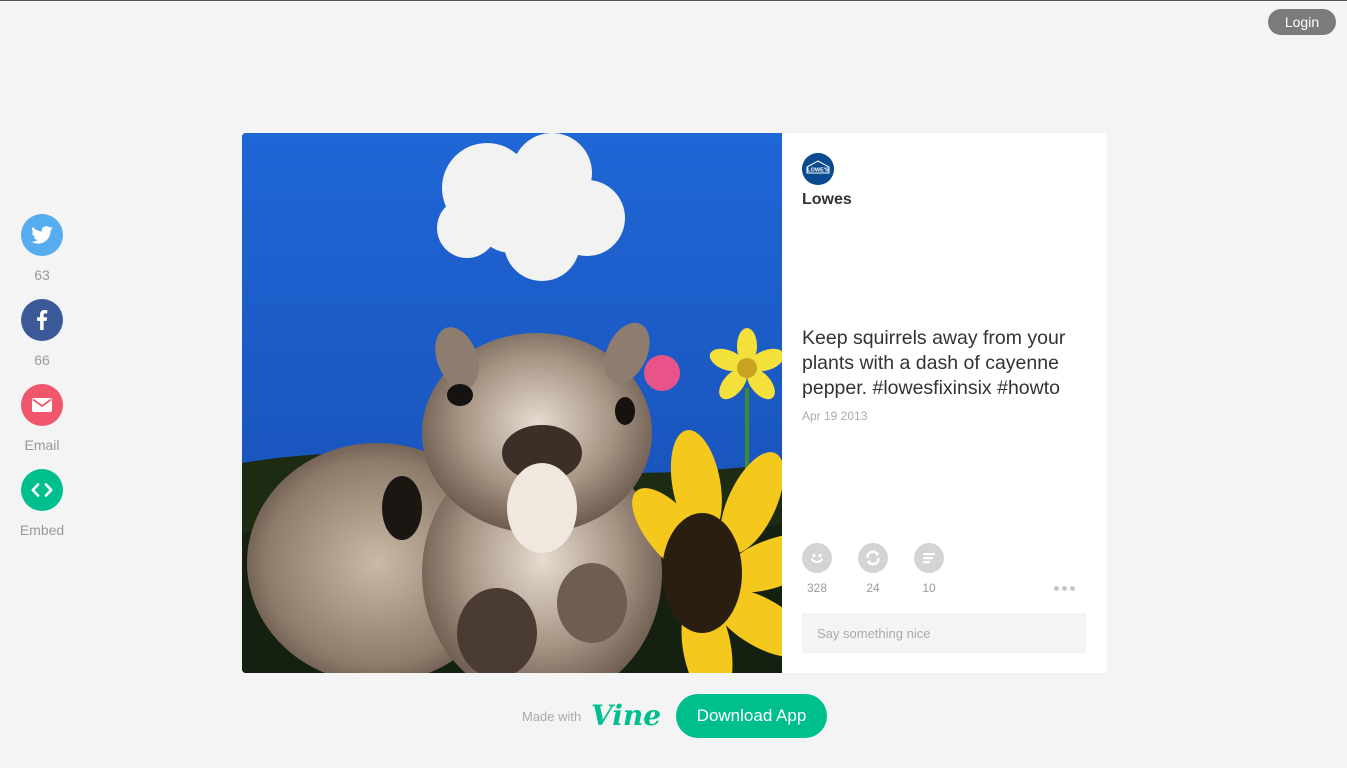  I want to click on twitter-share-button, so click(42, 235).